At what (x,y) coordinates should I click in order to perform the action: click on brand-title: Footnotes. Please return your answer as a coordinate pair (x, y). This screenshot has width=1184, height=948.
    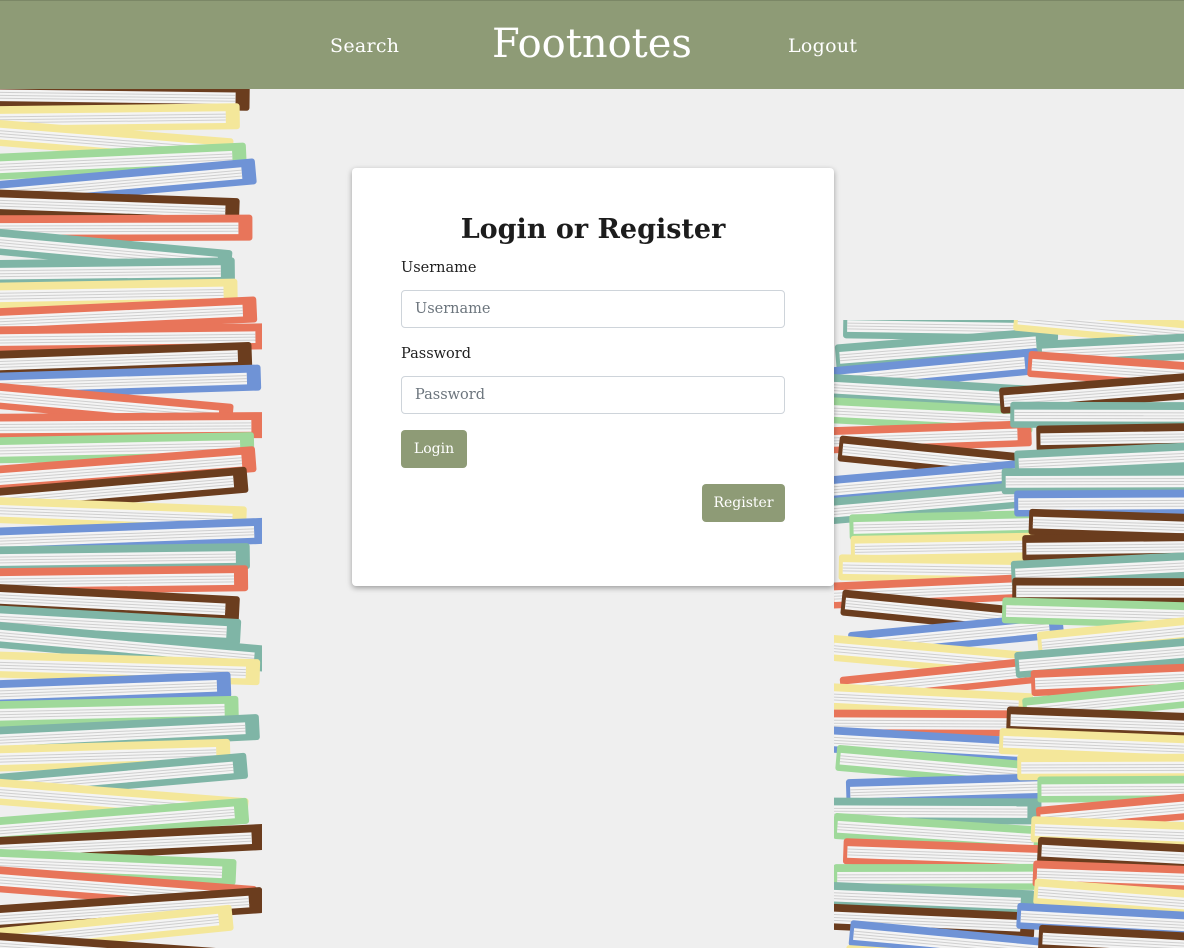
    Looking at the image, I should click on (592, 44).